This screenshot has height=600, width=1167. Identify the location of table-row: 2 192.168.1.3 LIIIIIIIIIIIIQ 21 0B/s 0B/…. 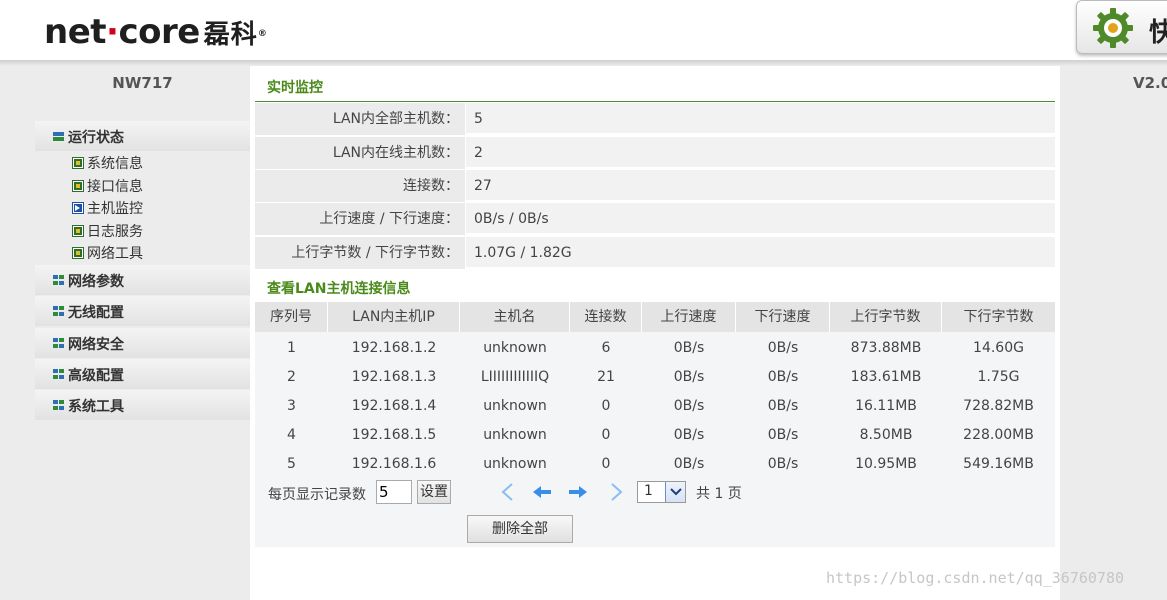
(655, 377).